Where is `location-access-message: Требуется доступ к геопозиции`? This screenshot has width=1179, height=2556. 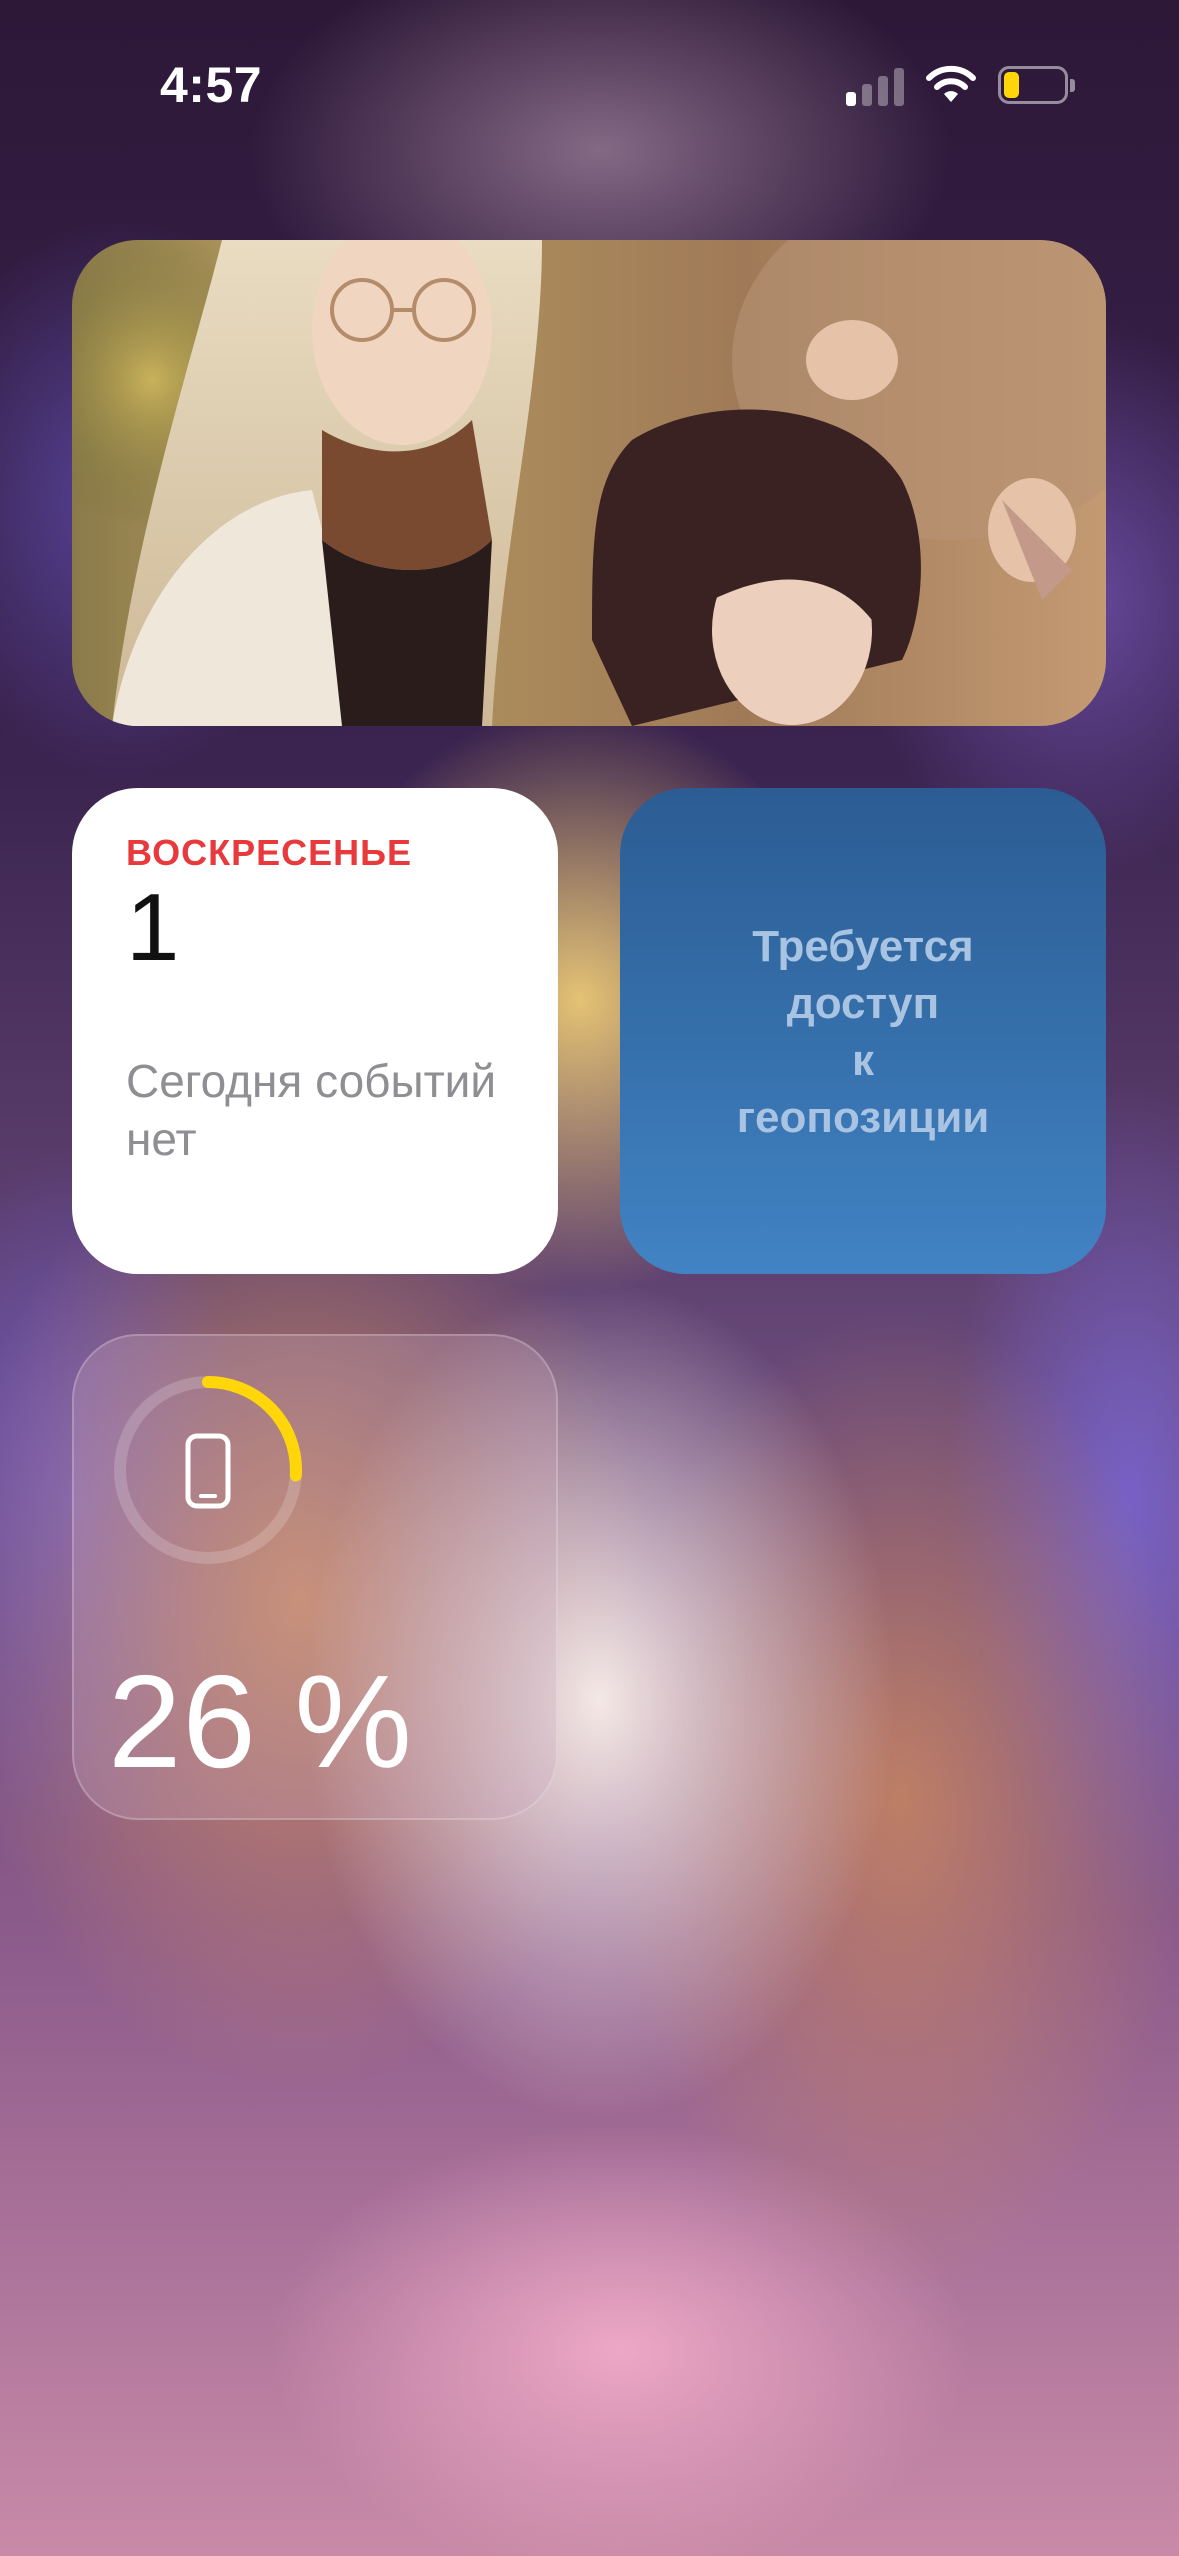
location-access-message: Требуется доступ к геопозиции is located at coordinates (863, 1032).